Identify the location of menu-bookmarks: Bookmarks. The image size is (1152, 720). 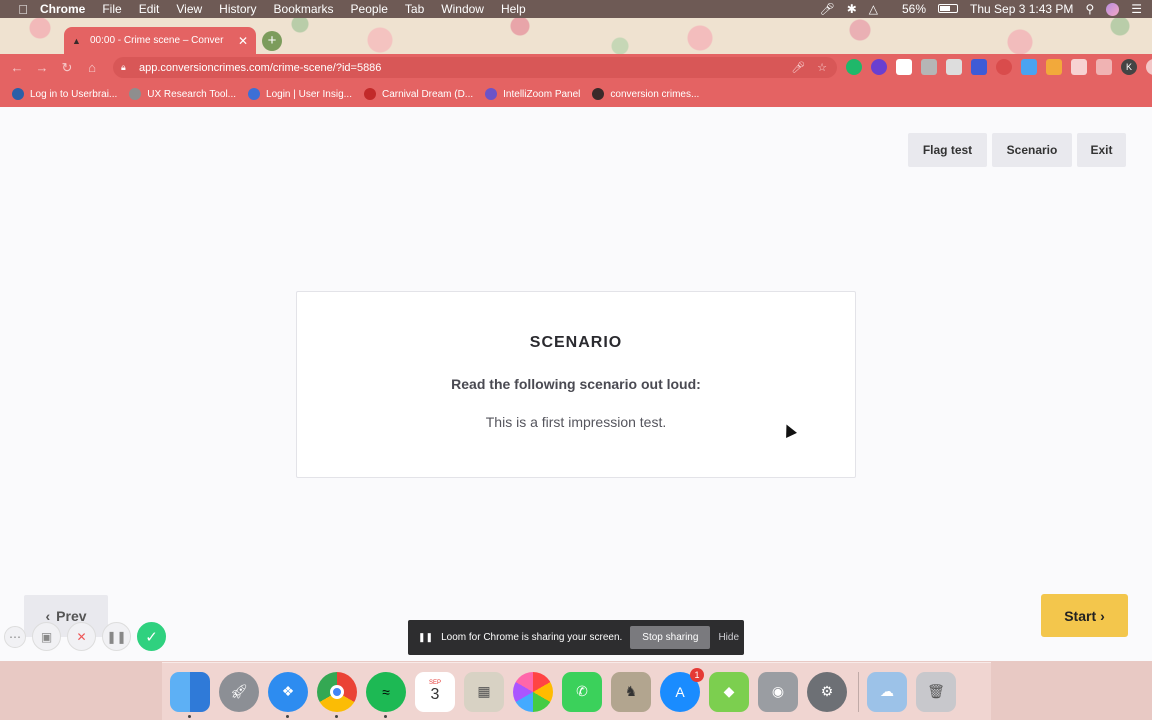
(304, 9).